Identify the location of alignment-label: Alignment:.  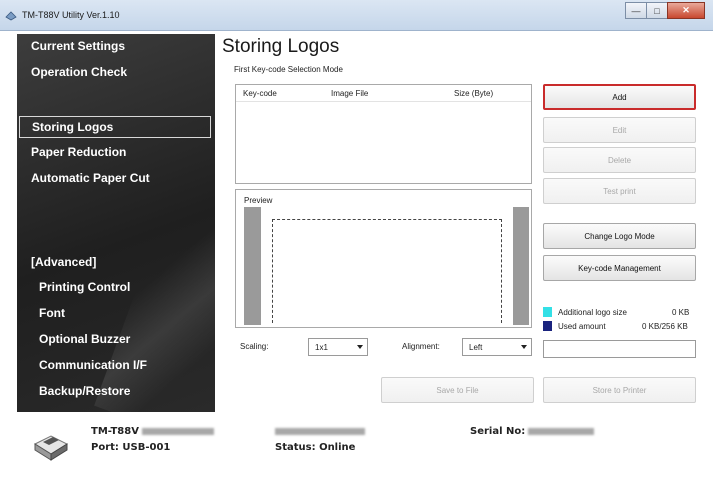
(421, 346).